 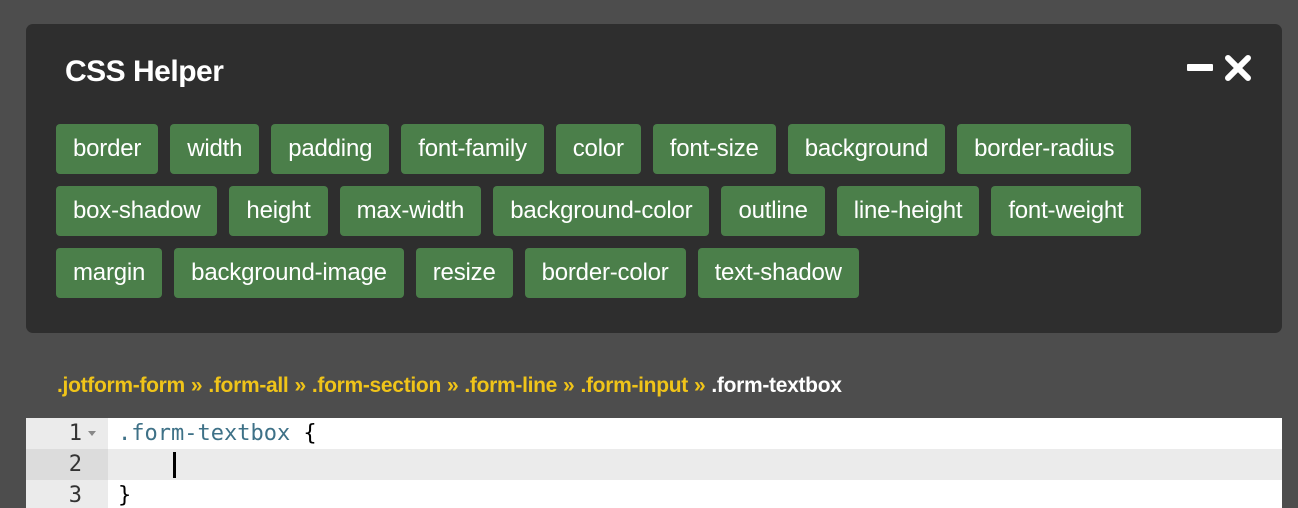 I want to click on breadcrumb-current: .form-textbox, so click(x=776, y=385).